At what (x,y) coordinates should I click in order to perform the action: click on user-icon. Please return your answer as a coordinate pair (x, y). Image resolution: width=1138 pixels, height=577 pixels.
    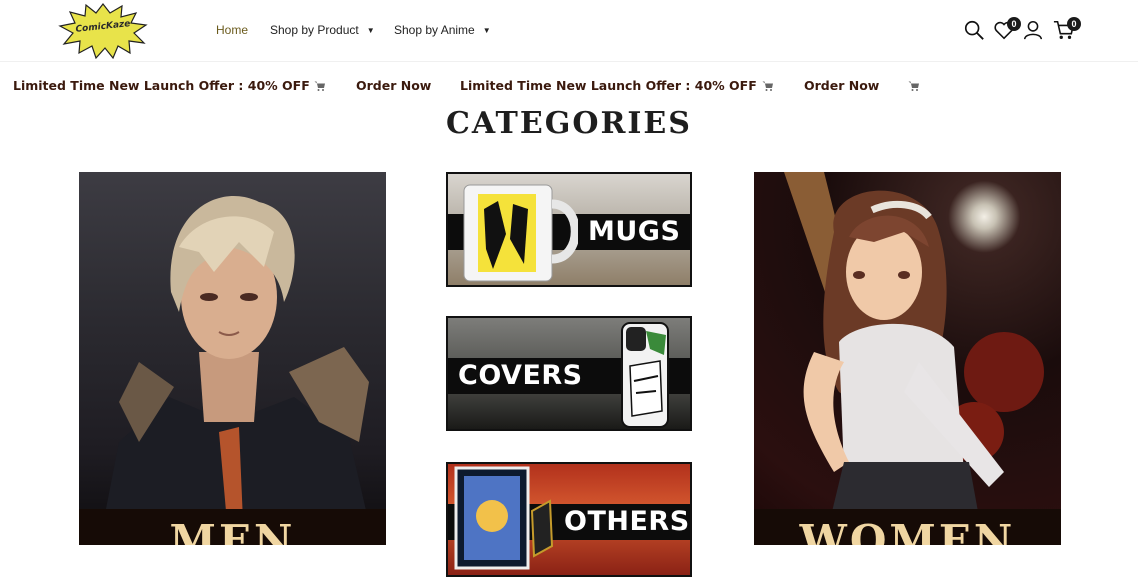
    Looking at the image, I should click on (1033, 30).